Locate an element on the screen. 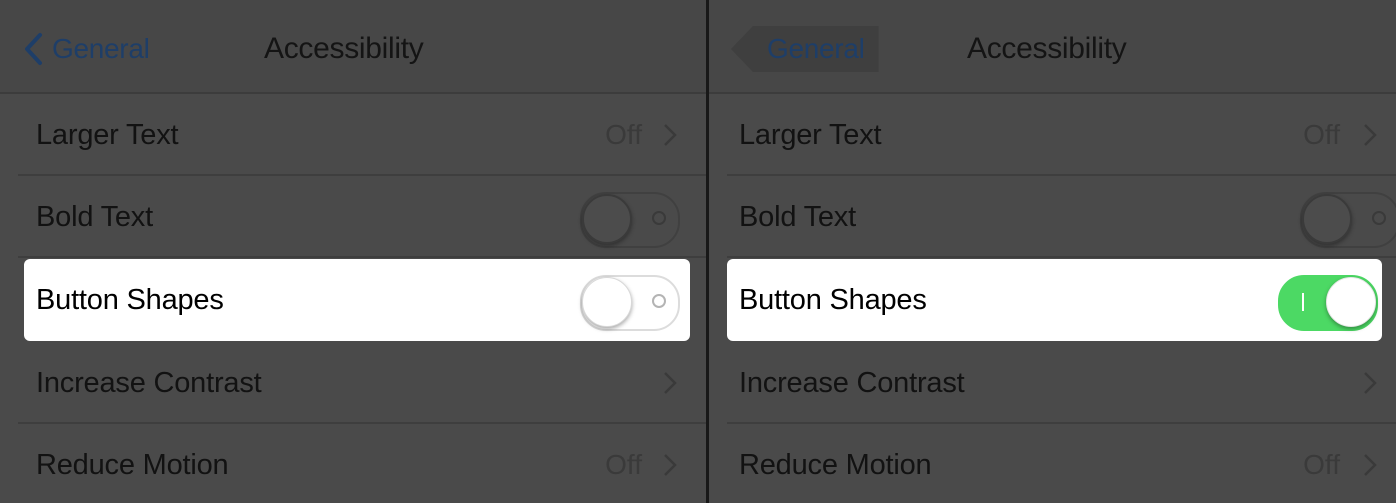  toggle-on-indicator-icon is located at coordinates (1303, 302).